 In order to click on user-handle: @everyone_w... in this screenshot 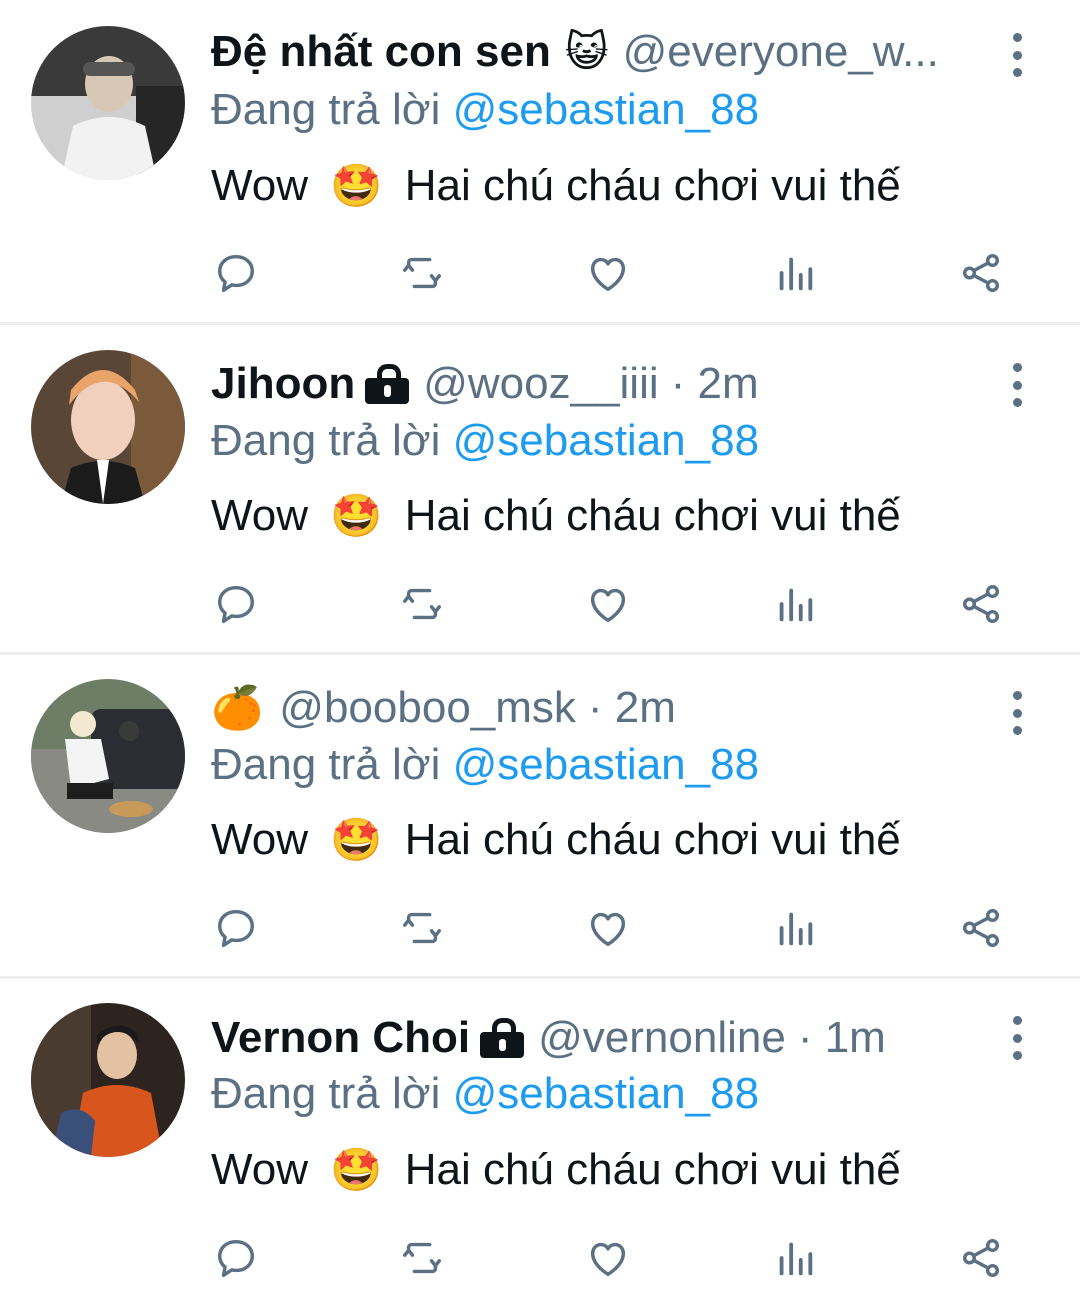, I will do `click(781, 52)`.